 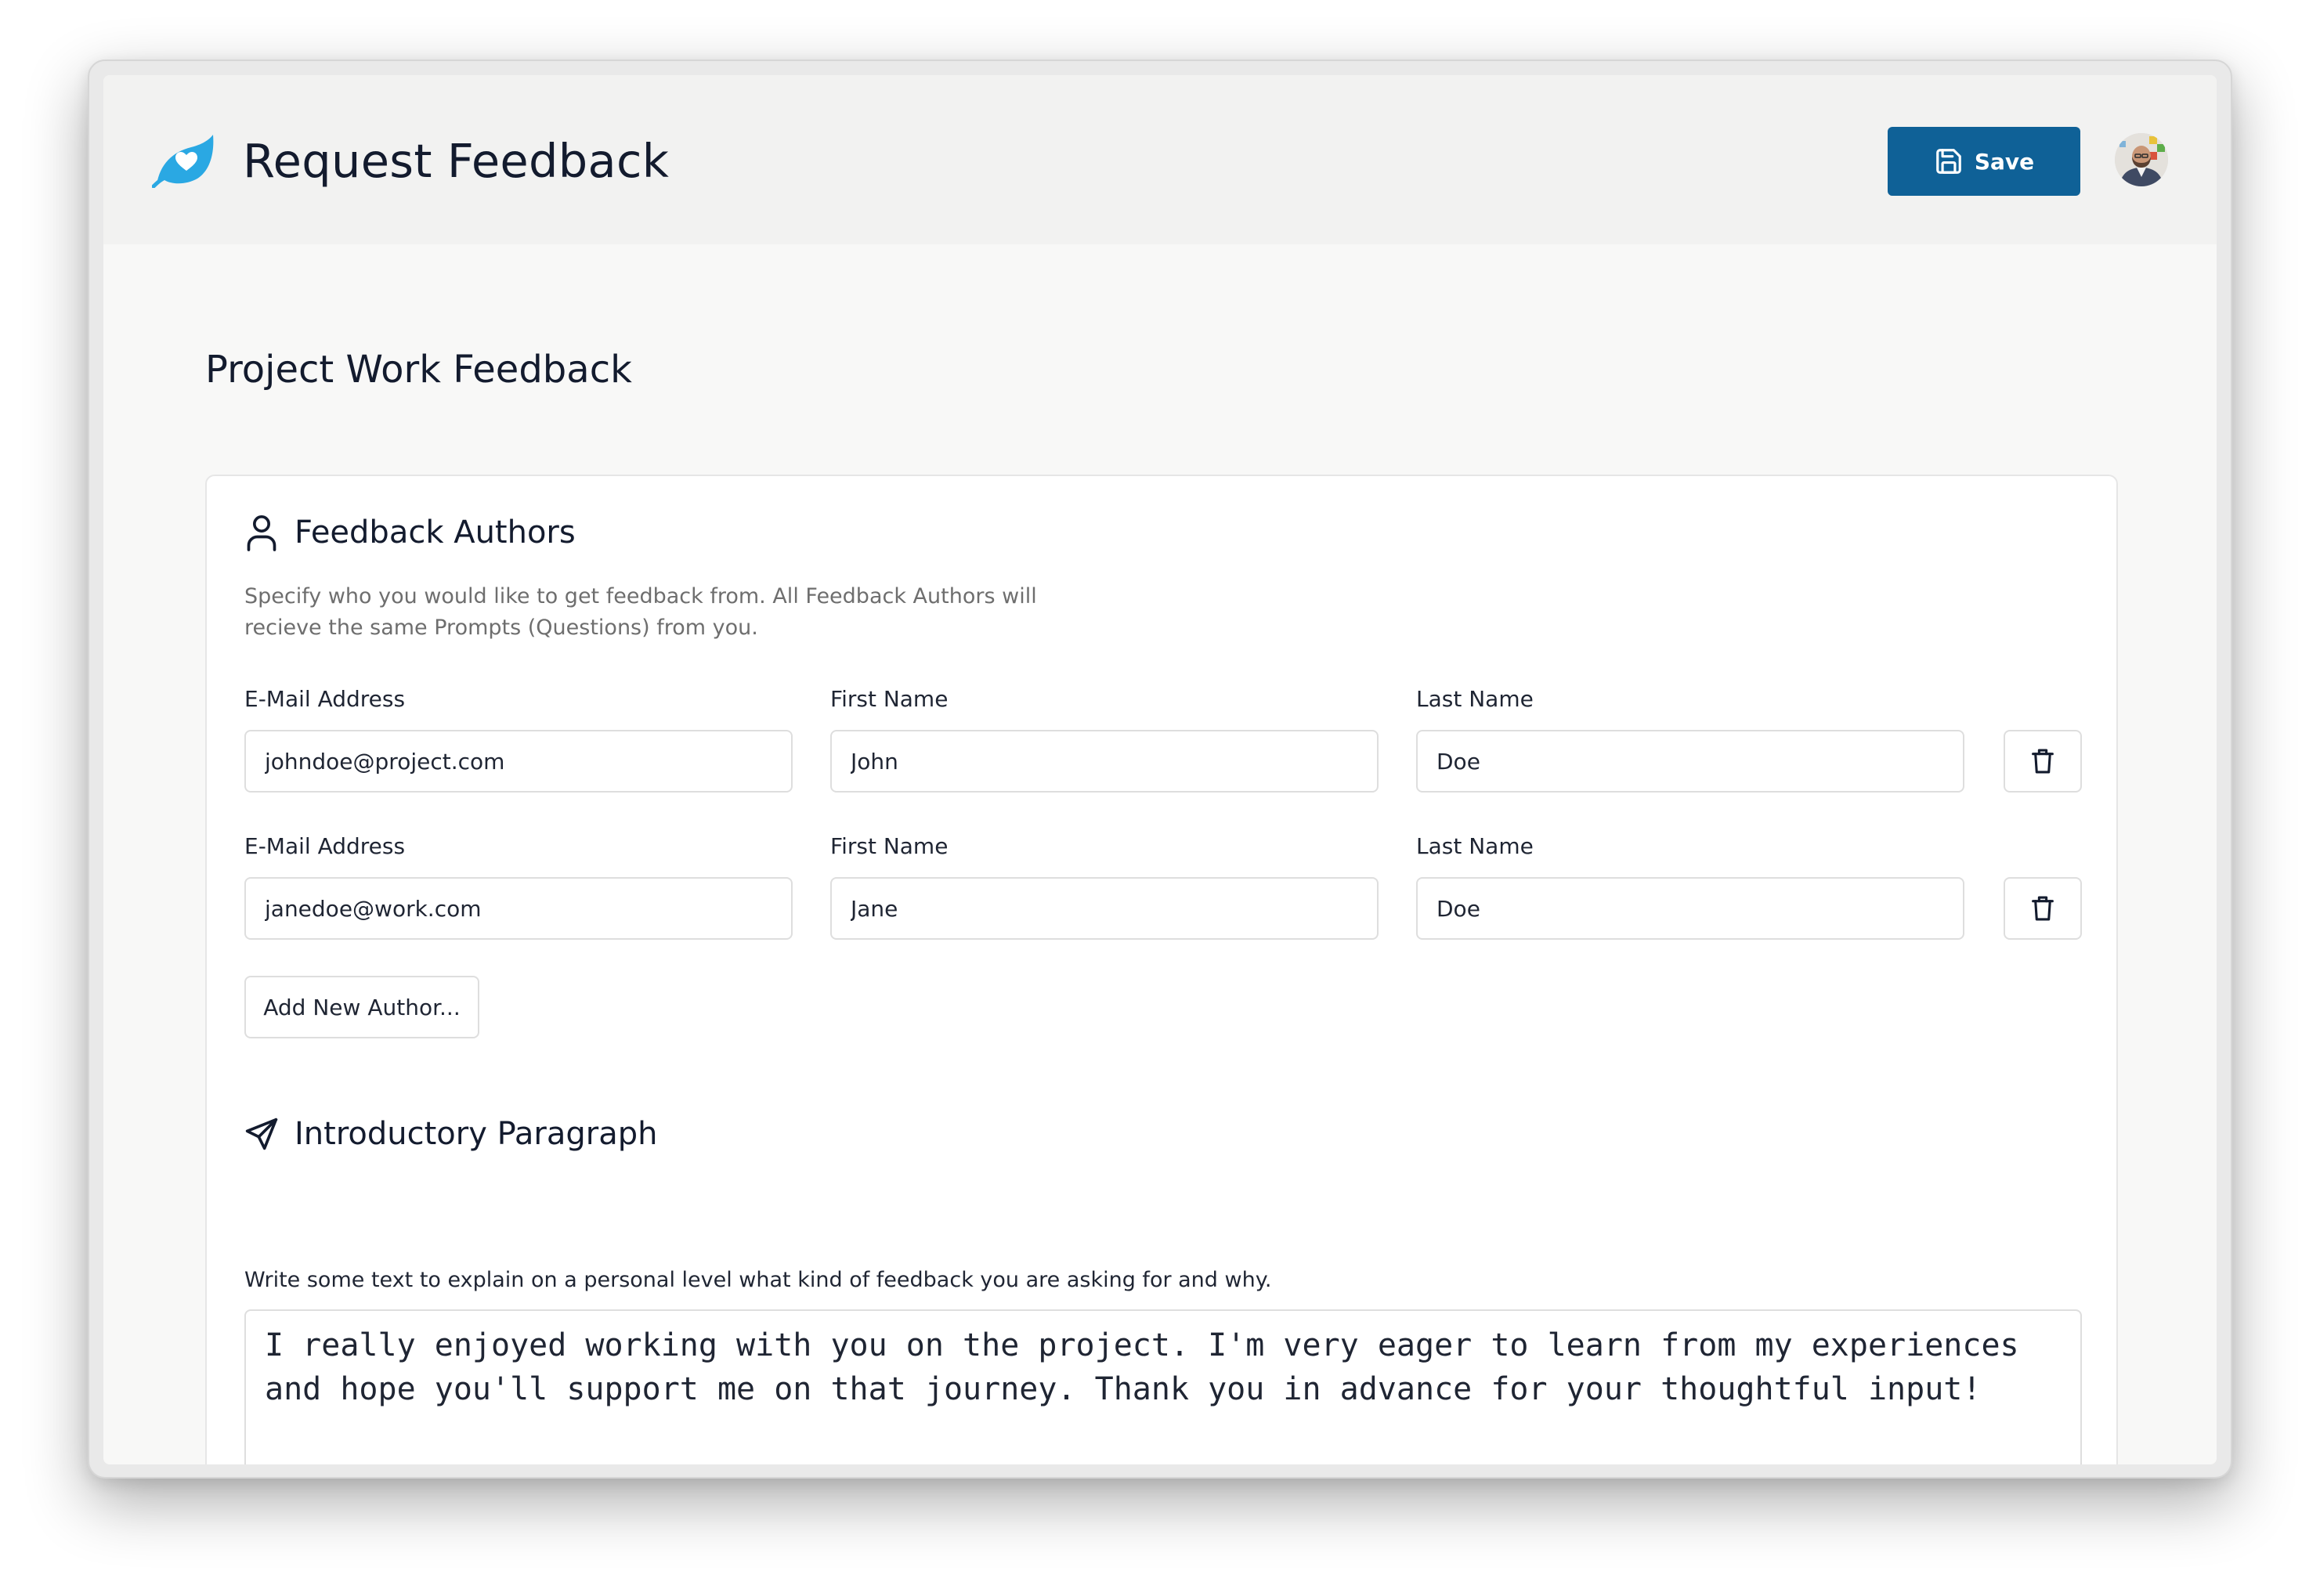 I want to click on save-icon, so click(x=1948, y=161).